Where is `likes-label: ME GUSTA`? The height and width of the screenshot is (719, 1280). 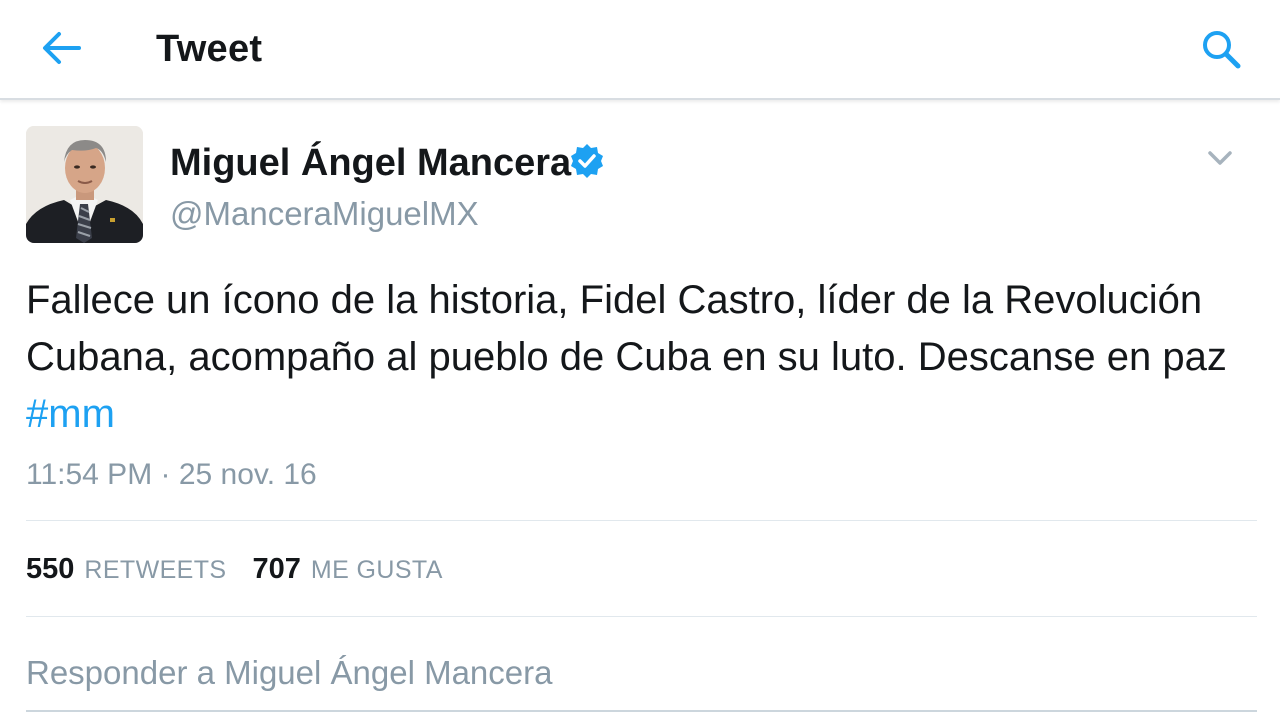
likes-label: ME GUSTA is located at coordinates (376, 570).